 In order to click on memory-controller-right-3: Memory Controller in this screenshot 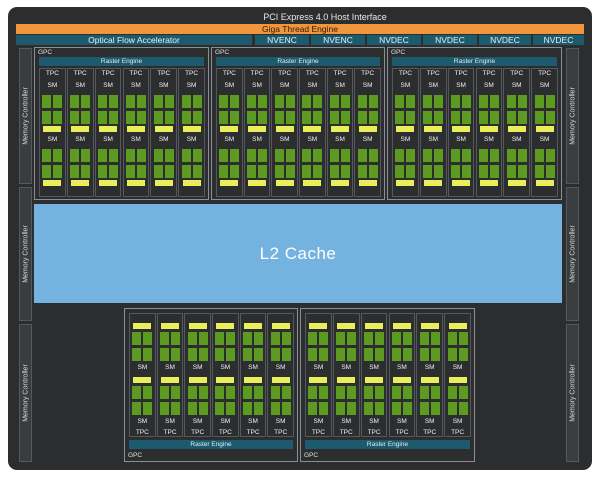, I will do `click(572, 393)`.